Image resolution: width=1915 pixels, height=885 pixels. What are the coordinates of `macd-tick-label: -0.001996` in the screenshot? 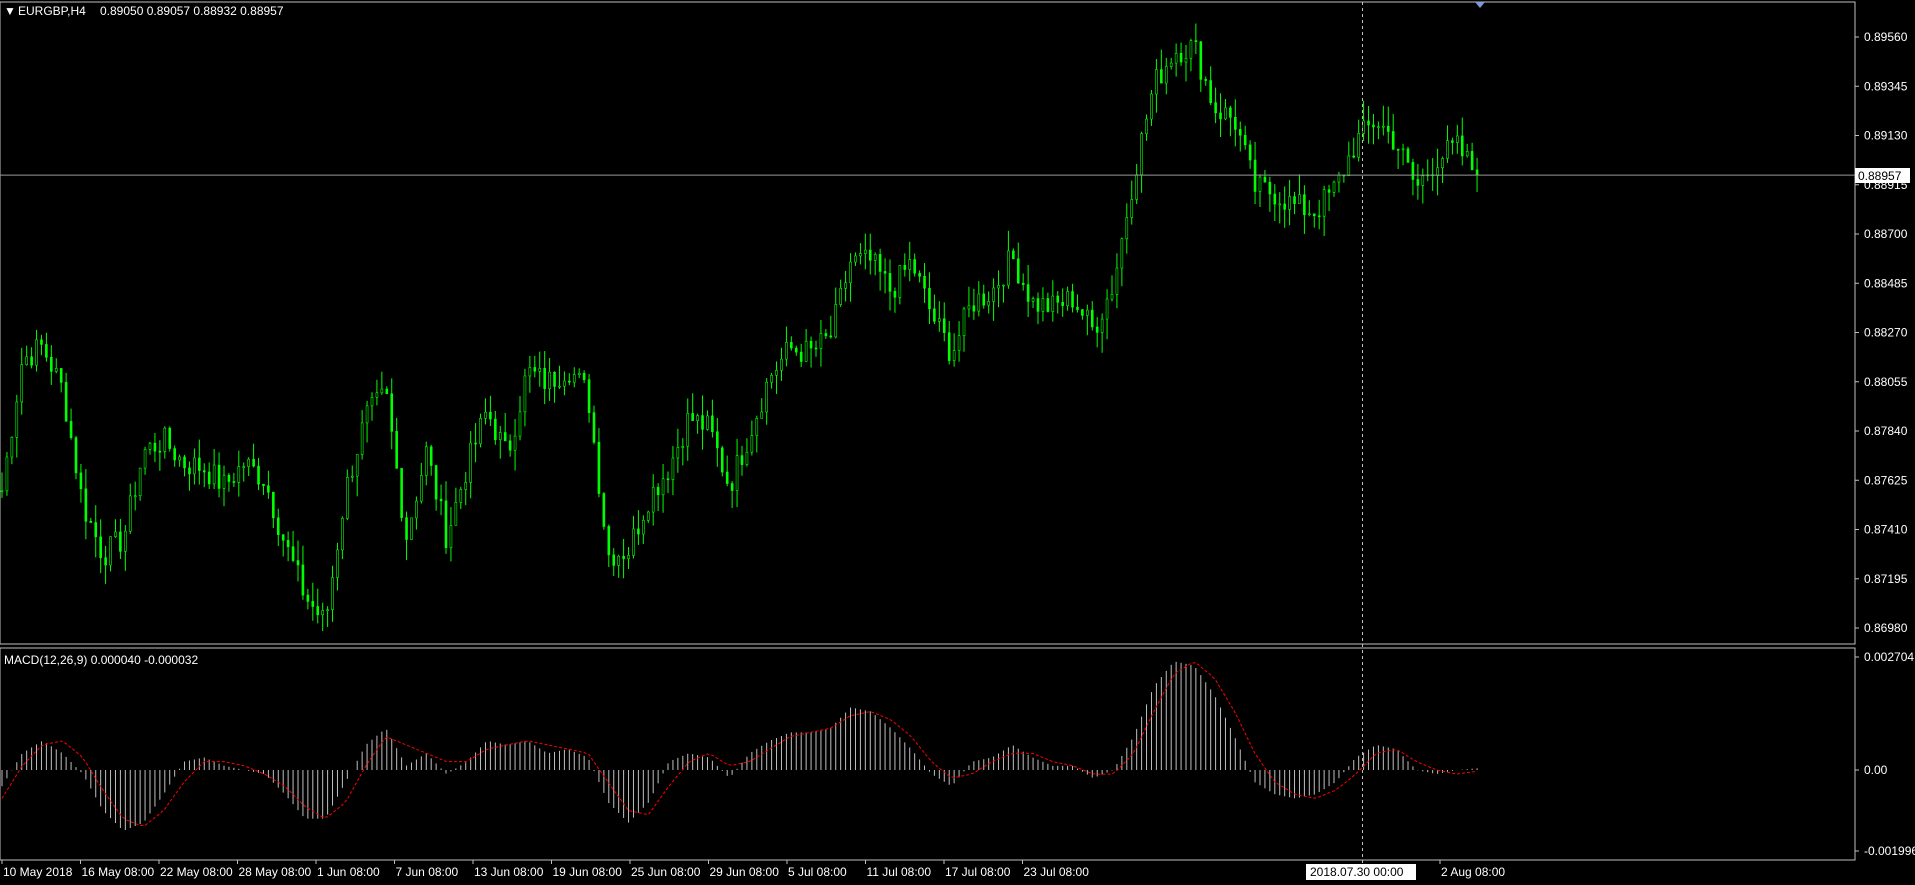 It's located at (1889, 851).